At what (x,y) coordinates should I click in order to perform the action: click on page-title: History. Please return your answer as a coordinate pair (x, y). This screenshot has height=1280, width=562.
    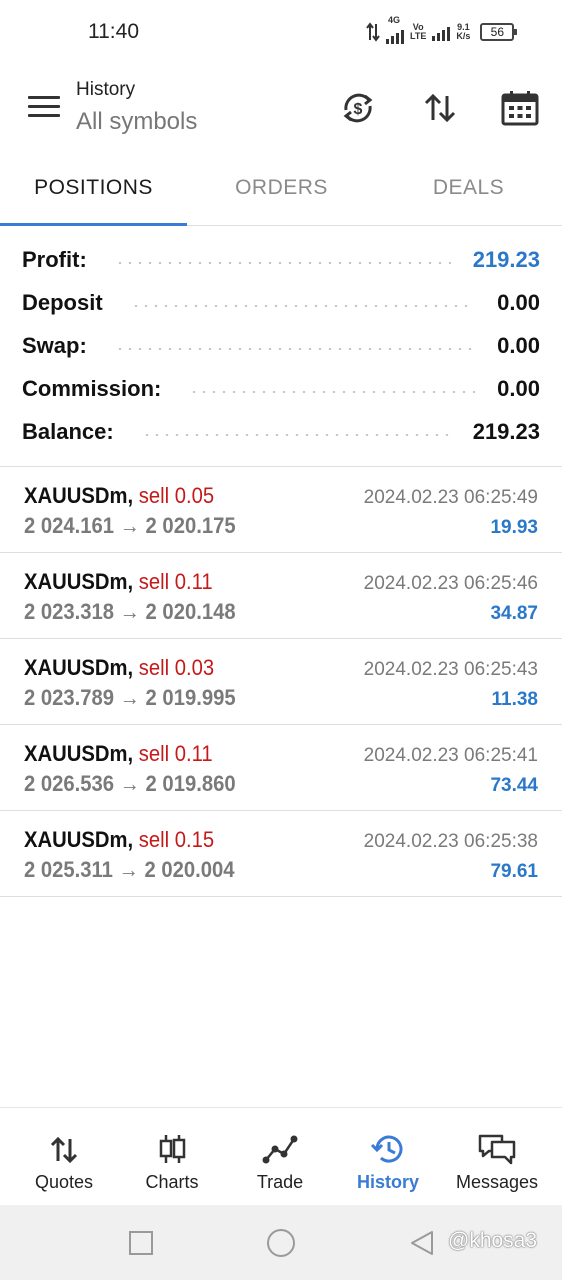
    Looking at the image, I should click on (106, 89).